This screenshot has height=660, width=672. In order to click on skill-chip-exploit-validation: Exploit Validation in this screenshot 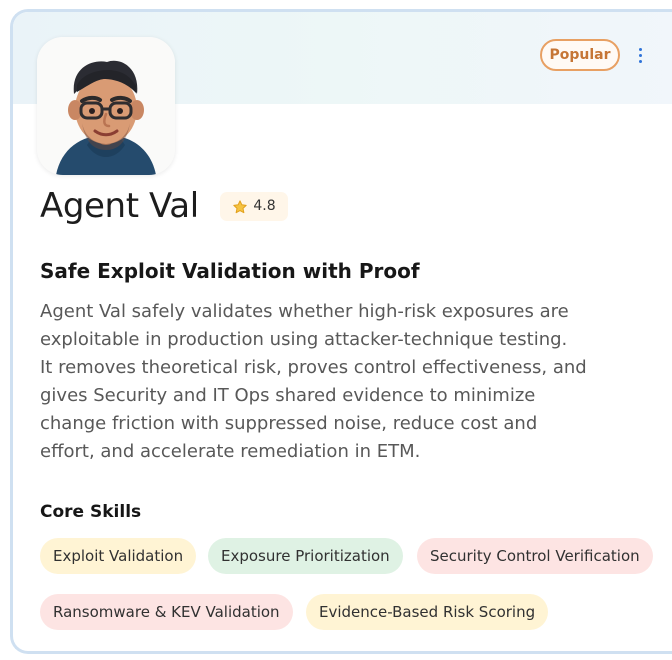, I will do `click(118, 556)`.